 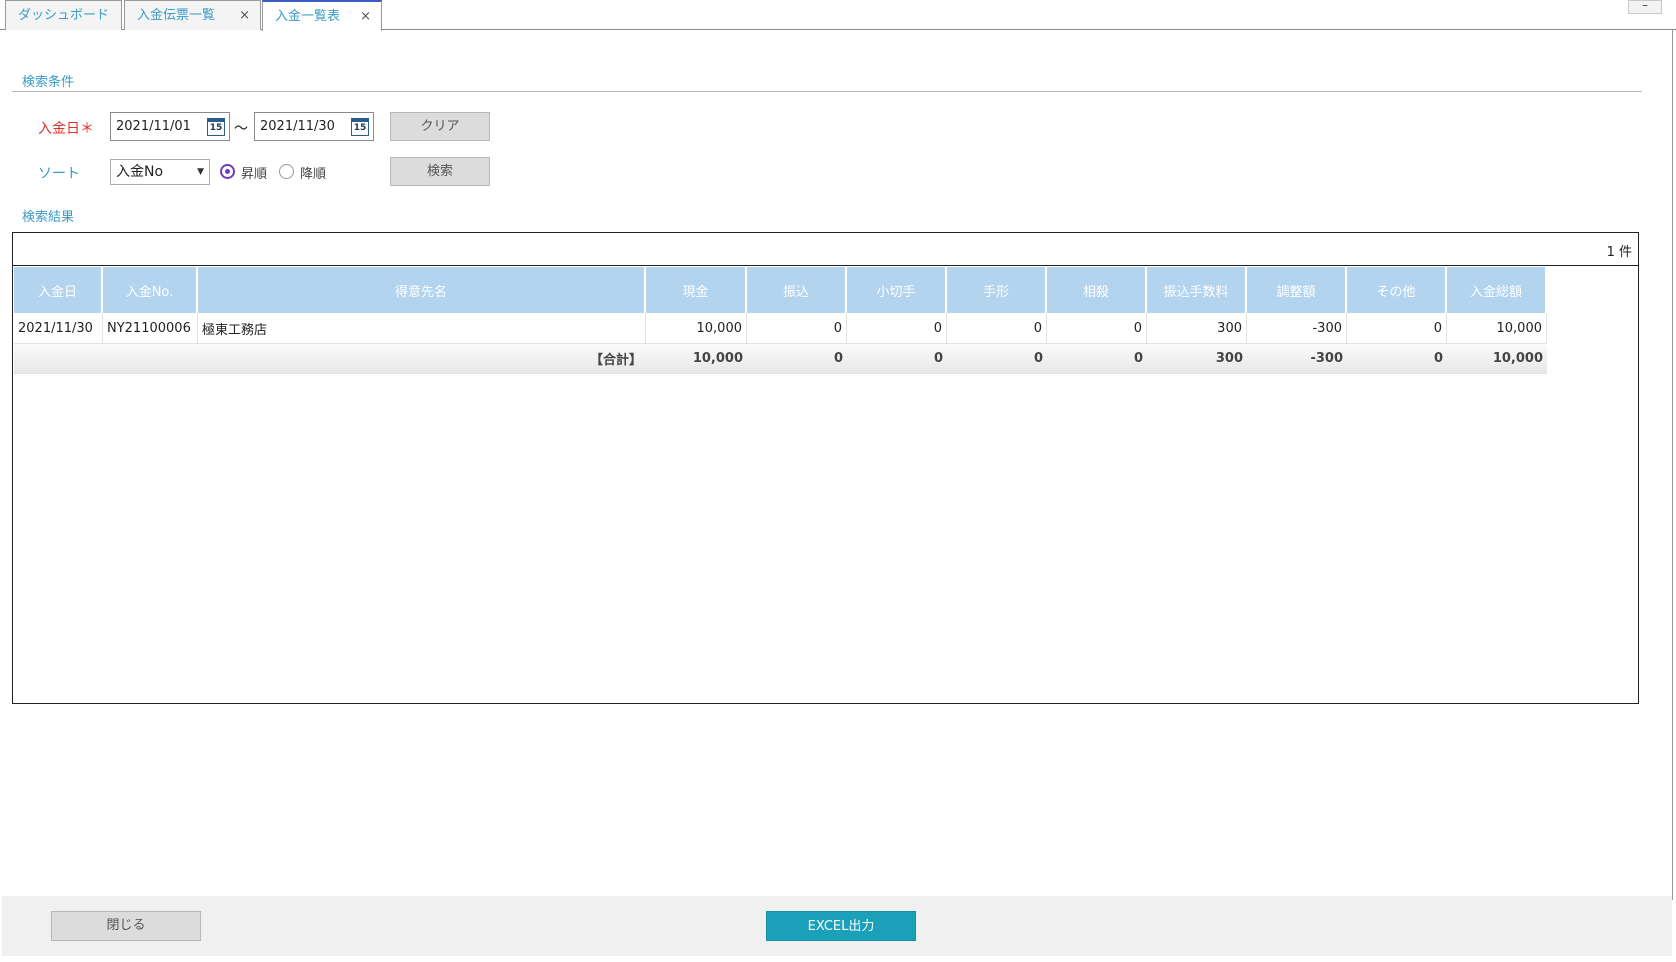 I want to click on column-header: 調整額, so click(x=1297, y=290).